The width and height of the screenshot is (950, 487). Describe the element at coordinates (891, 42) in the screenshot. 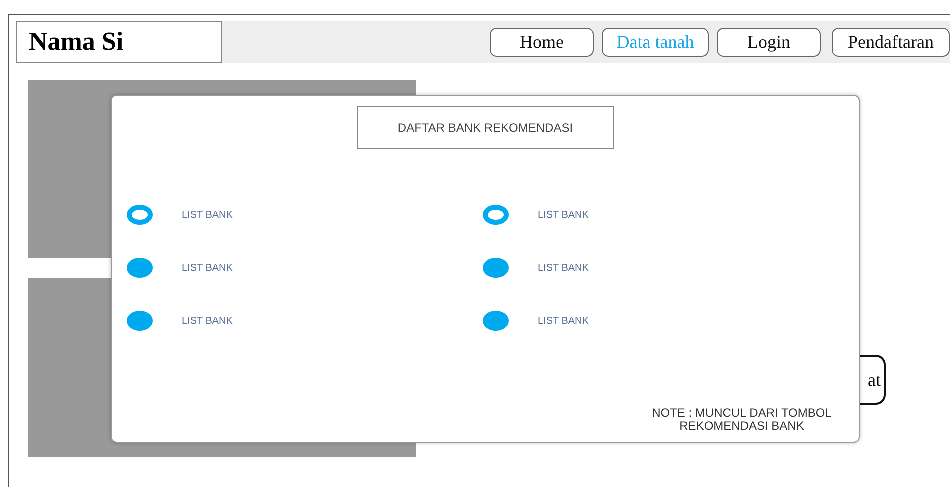

I see `nav-button: Pendaftaran` at that location.